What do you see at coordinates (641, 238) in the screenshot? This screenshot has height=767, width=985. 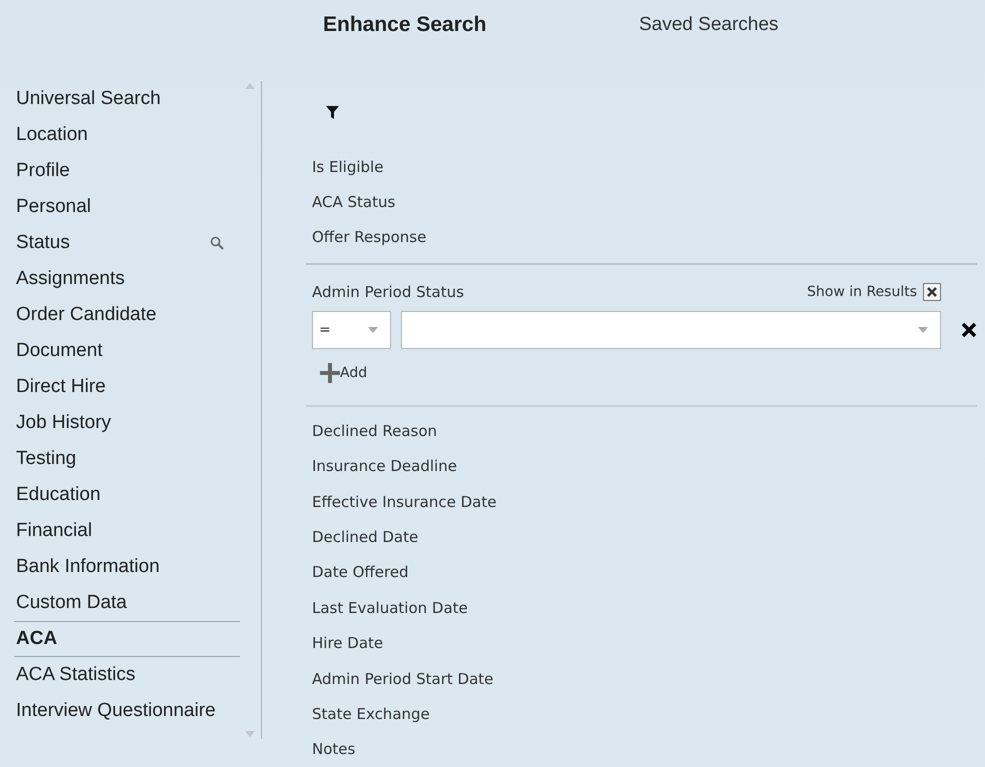 I see `field-item: Offer Response` at bounding box center [641, 238].